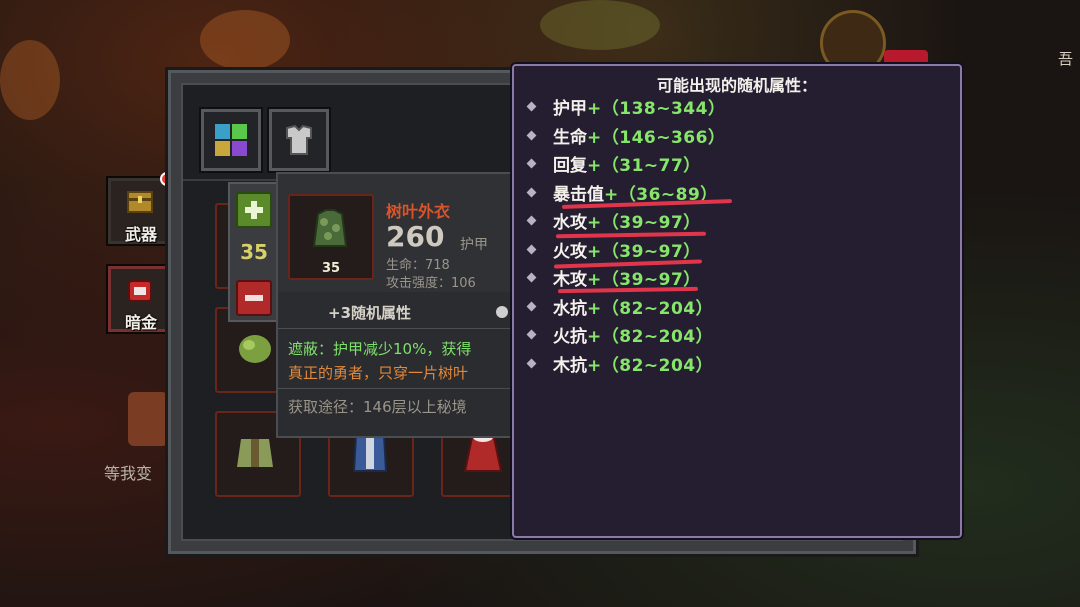  Describe the element at coordinates (502, 312) in the screenshot. I see `info-toggle` at that location.